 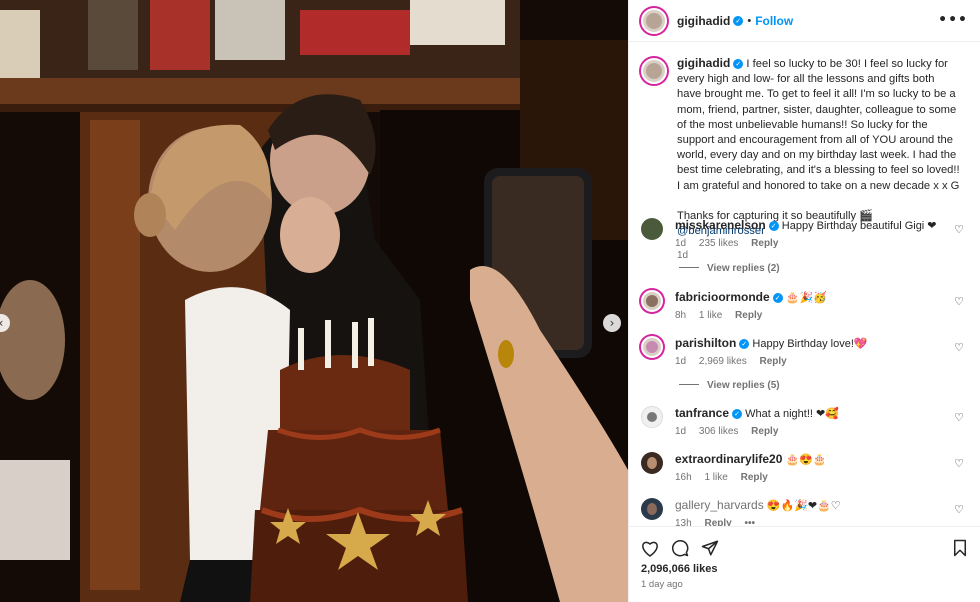 What do you see at coordinates (650, 548) in the screenshot?
I see `heart-icon` at bounding box center [650, 548].